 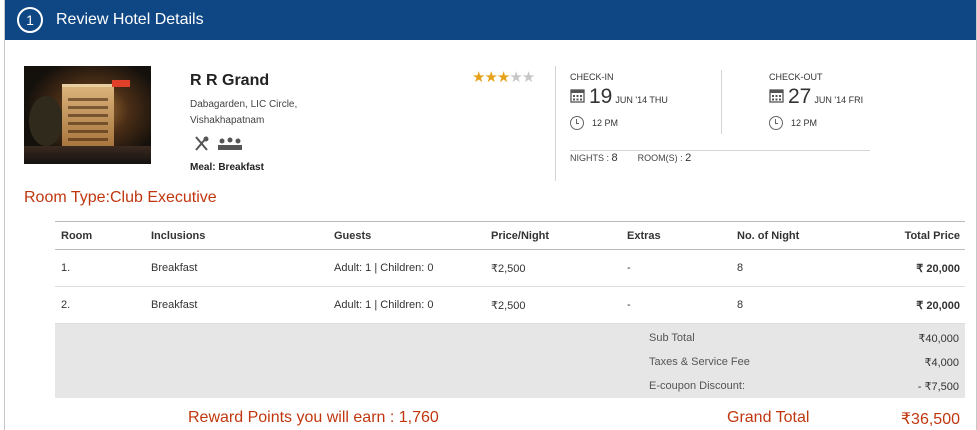 I want to click on column-header: Inclusions, so click(x=242, y=235).